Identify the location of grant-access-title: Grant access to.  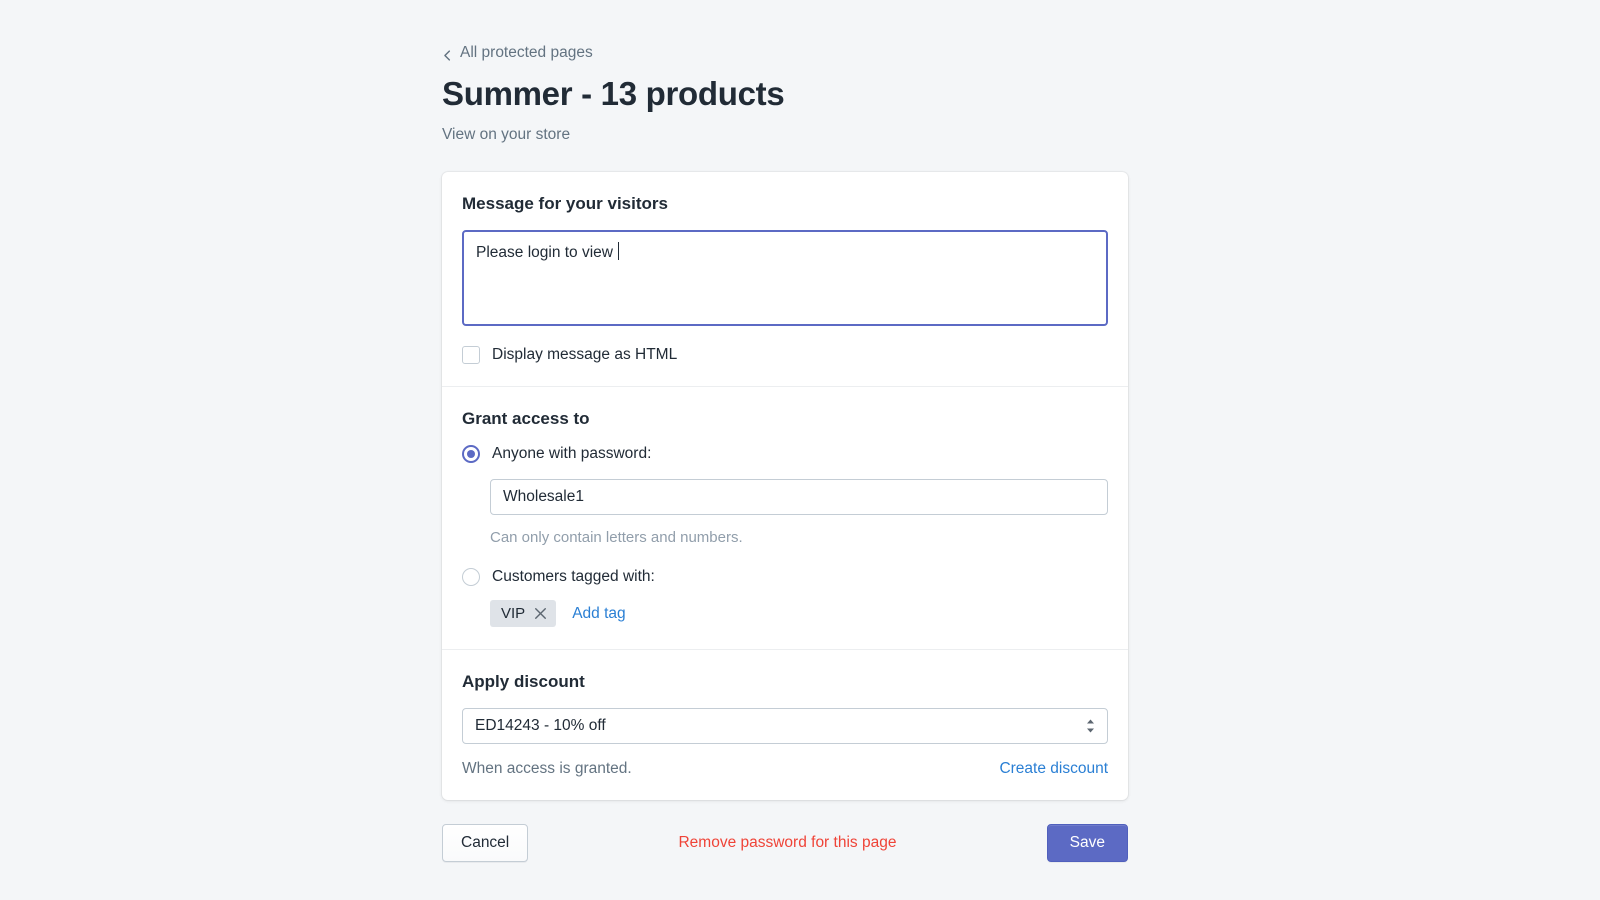
(526, 419).